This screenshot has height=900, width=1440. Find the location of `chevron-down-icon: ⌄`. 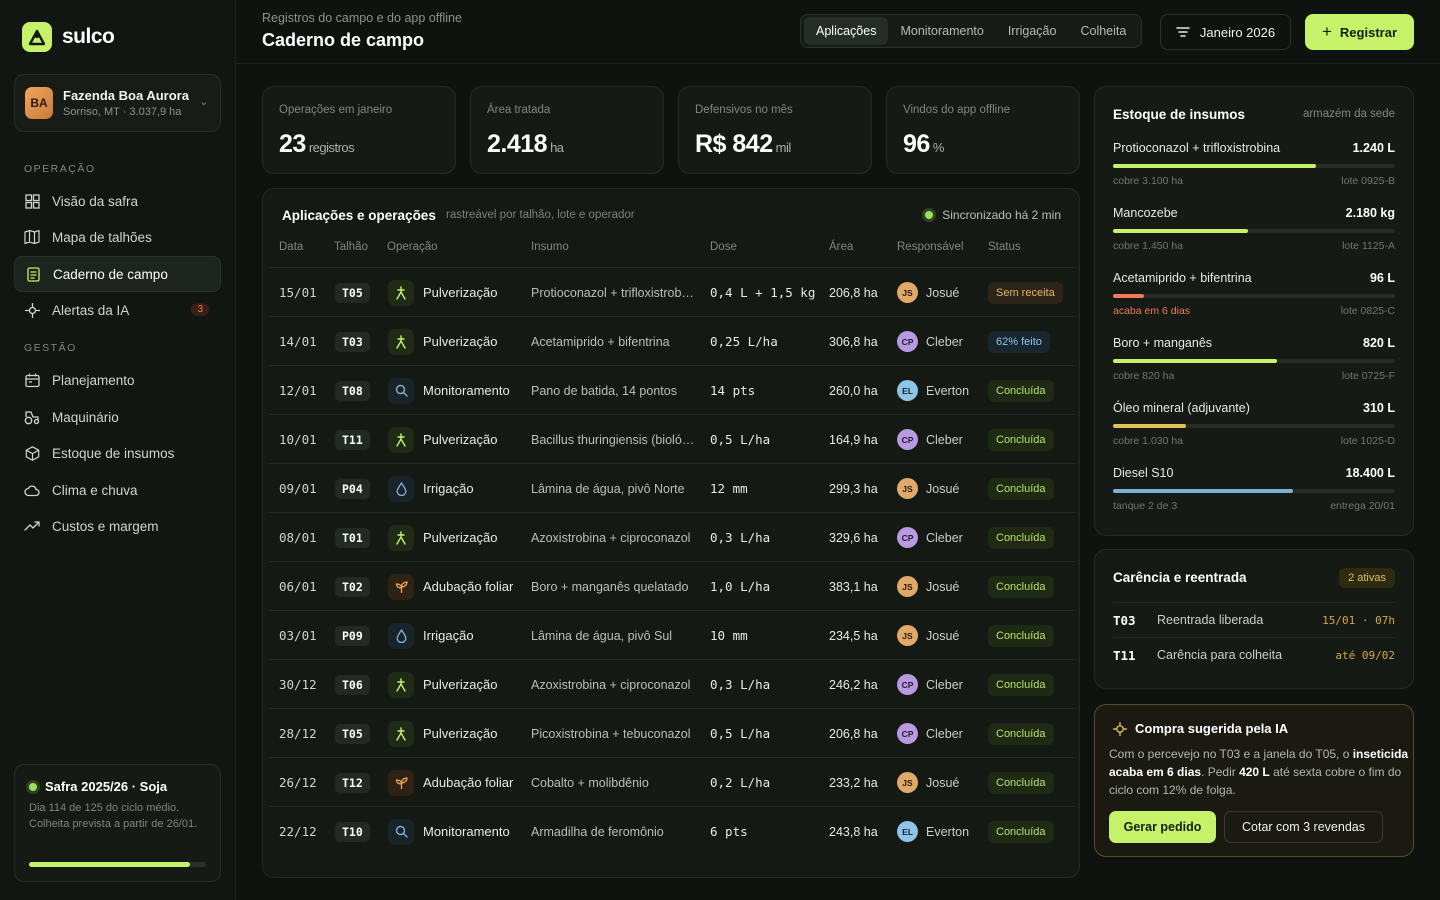

chevron-down-icon: ⌄ is located at coordinates (203, 102).